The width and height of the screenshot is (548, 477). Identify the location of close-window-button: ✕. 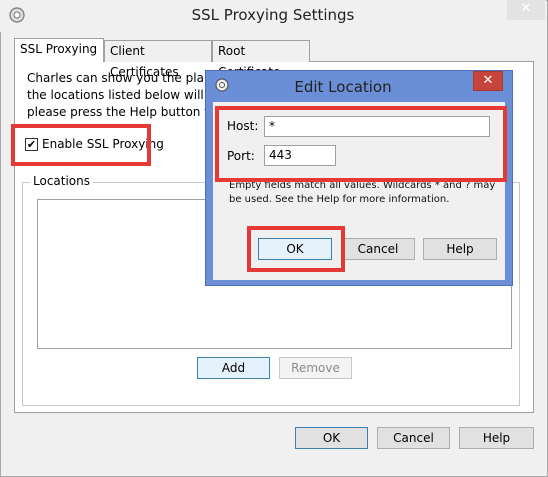
(526, 10).